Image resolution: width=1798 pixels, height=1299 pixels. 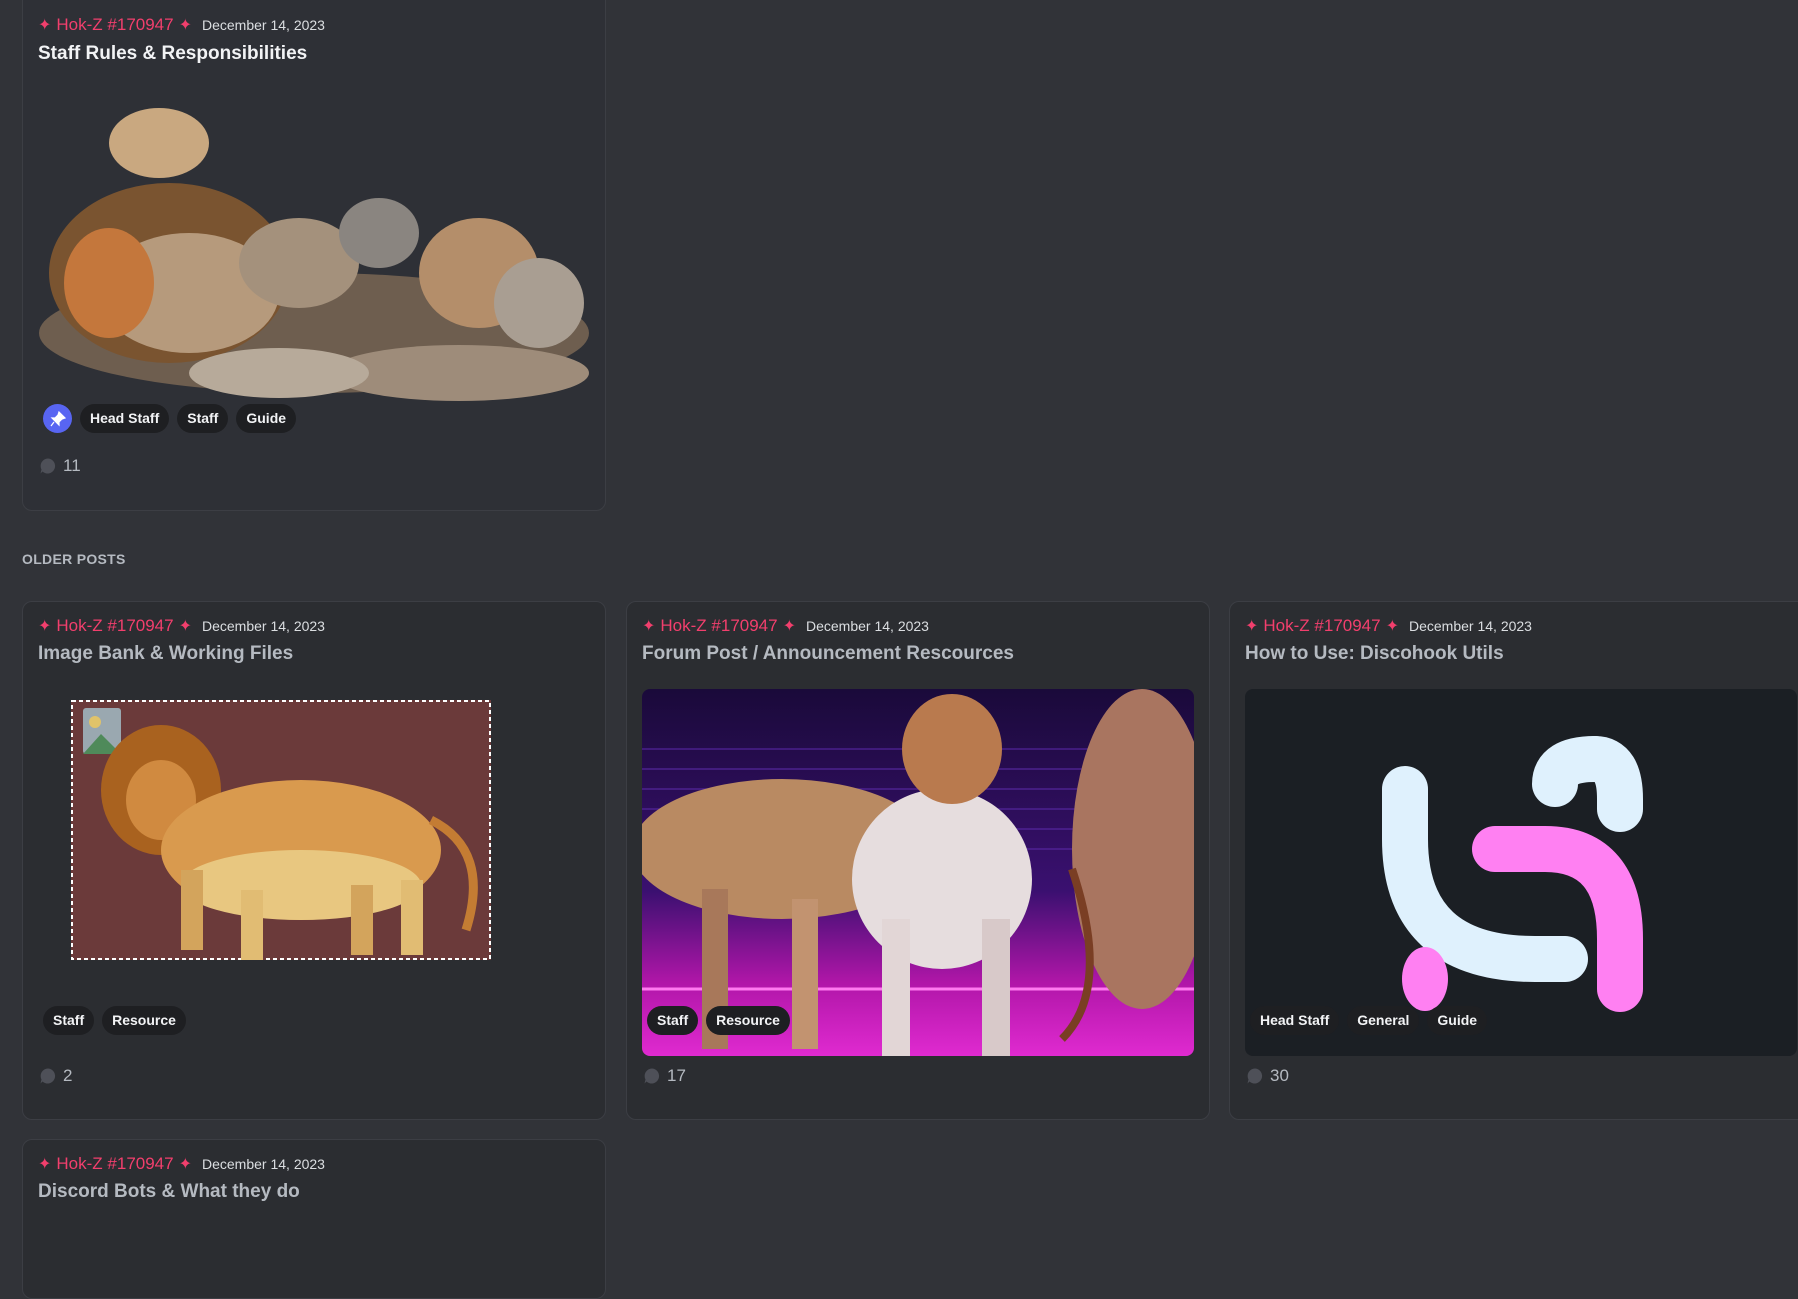 I want to click on discohook-logo, so click(x=1512, y=874).